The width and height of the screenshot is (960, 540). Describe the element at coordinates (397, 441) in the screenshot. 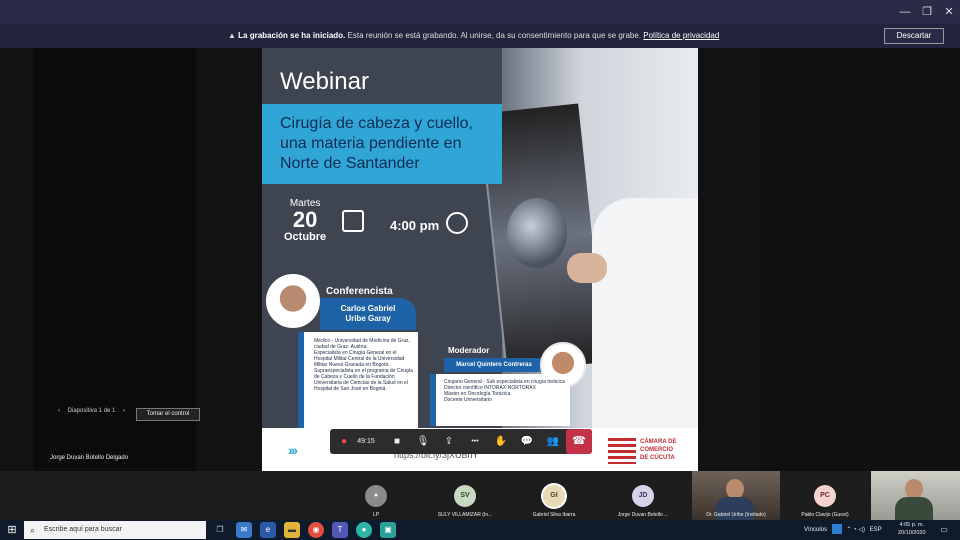

I see `camera-icon: ■` at that location.